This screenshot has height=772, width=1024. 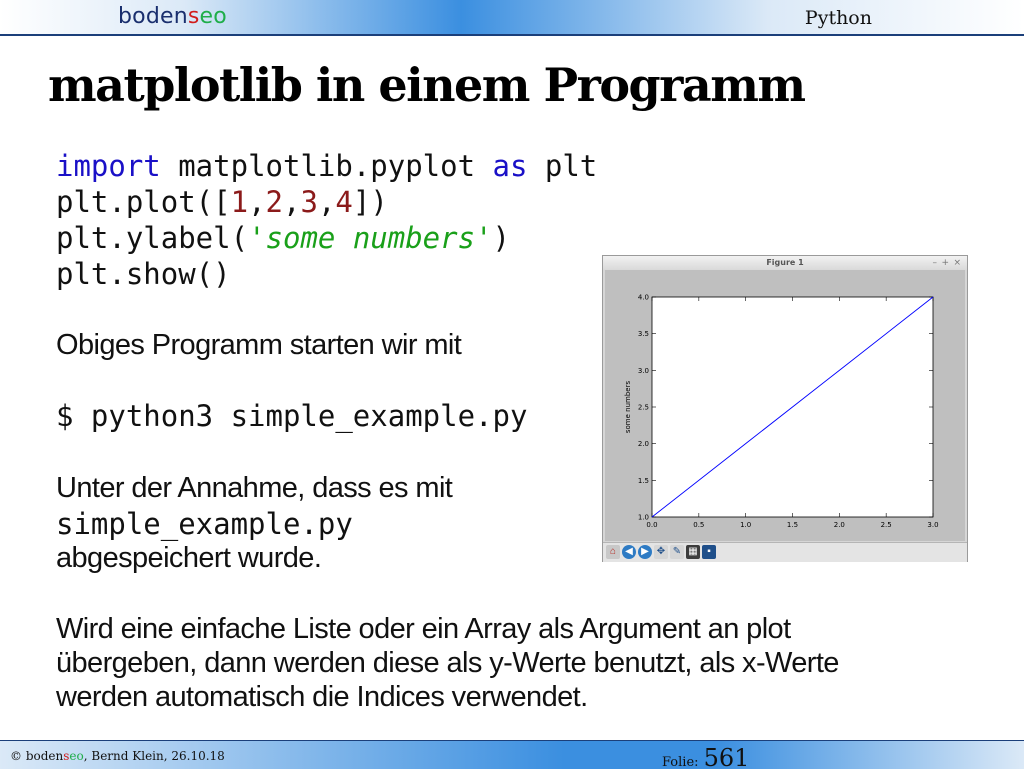 What do you see at coordinates (785, 552) in the screenshot?
I see `figure-toolbar: ⌂ ◀ ▶ ✥ ✎ ▦ ▪` at bounding box center [785, 552].